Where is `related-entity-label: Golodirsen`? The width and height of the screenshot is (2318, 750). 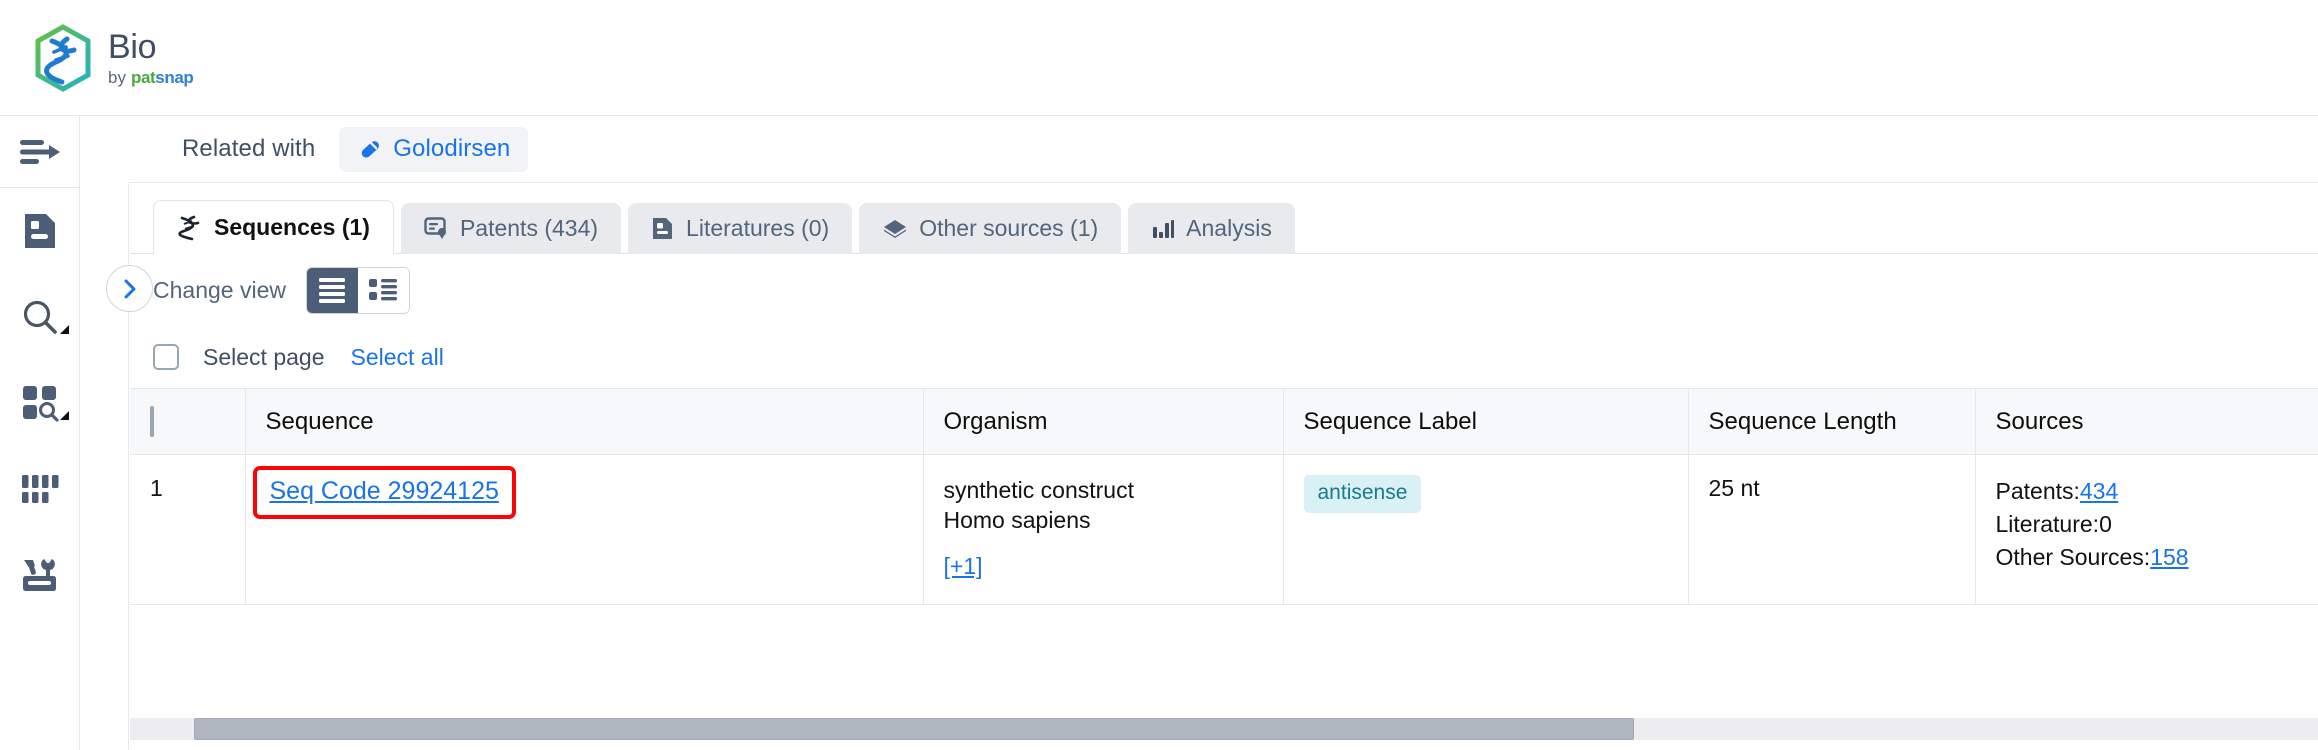
related-entity-label: Golodirsen is located at coordinates (452, 148).